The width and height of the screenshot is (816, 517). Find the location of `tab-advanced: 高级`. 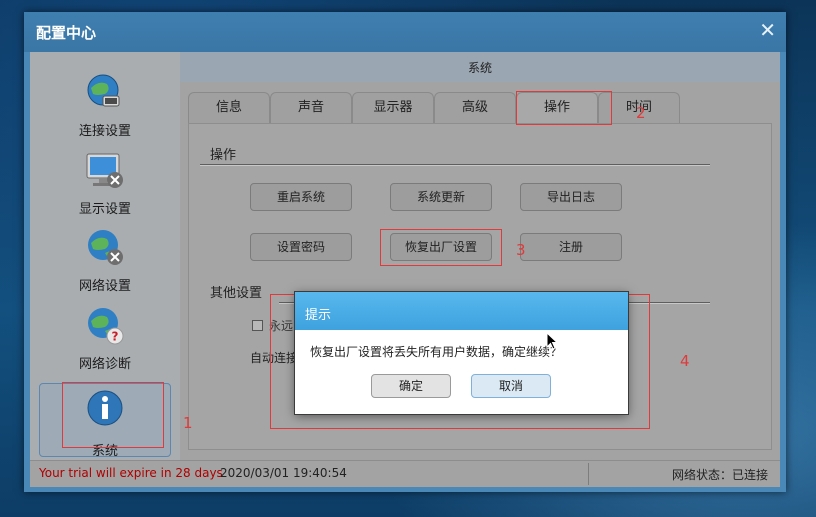

tab-advanced: 高级 is located at coordinates (475, 107).